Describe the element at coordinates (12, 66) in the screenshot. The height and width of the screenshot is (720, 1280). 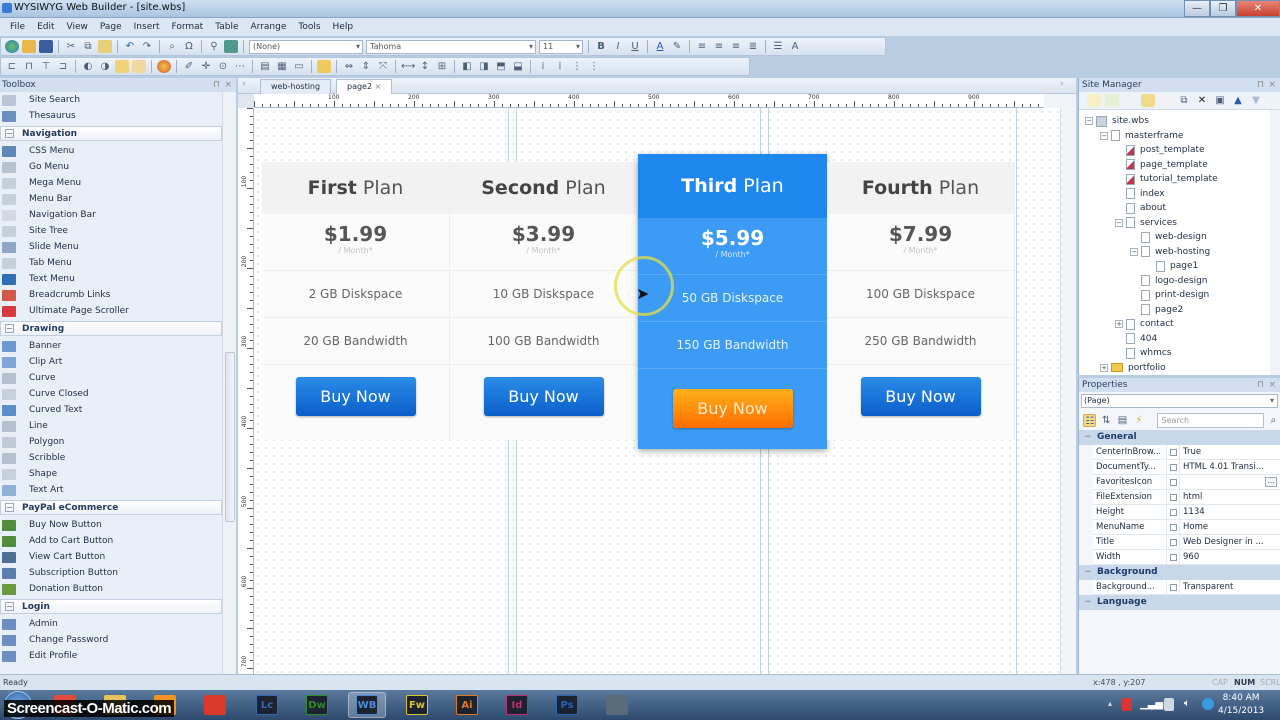
I see `align-objects-left-icon: ⊏` at that location.